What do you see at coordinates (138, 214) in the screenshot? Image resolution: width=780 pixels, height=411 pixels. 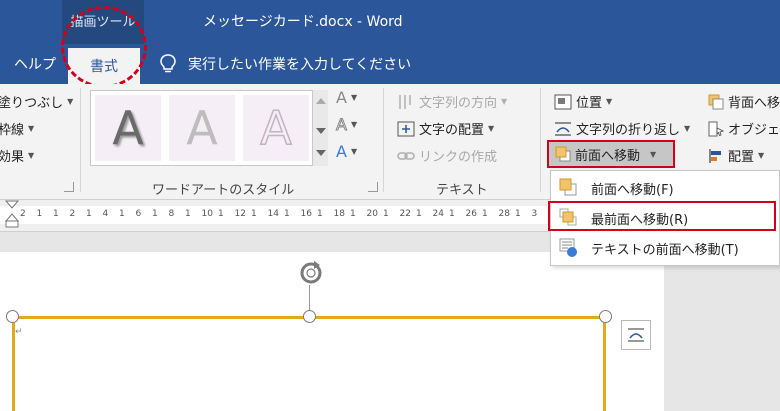 I see `ruler-tick-label: 6` at bounding box center [138, 214].